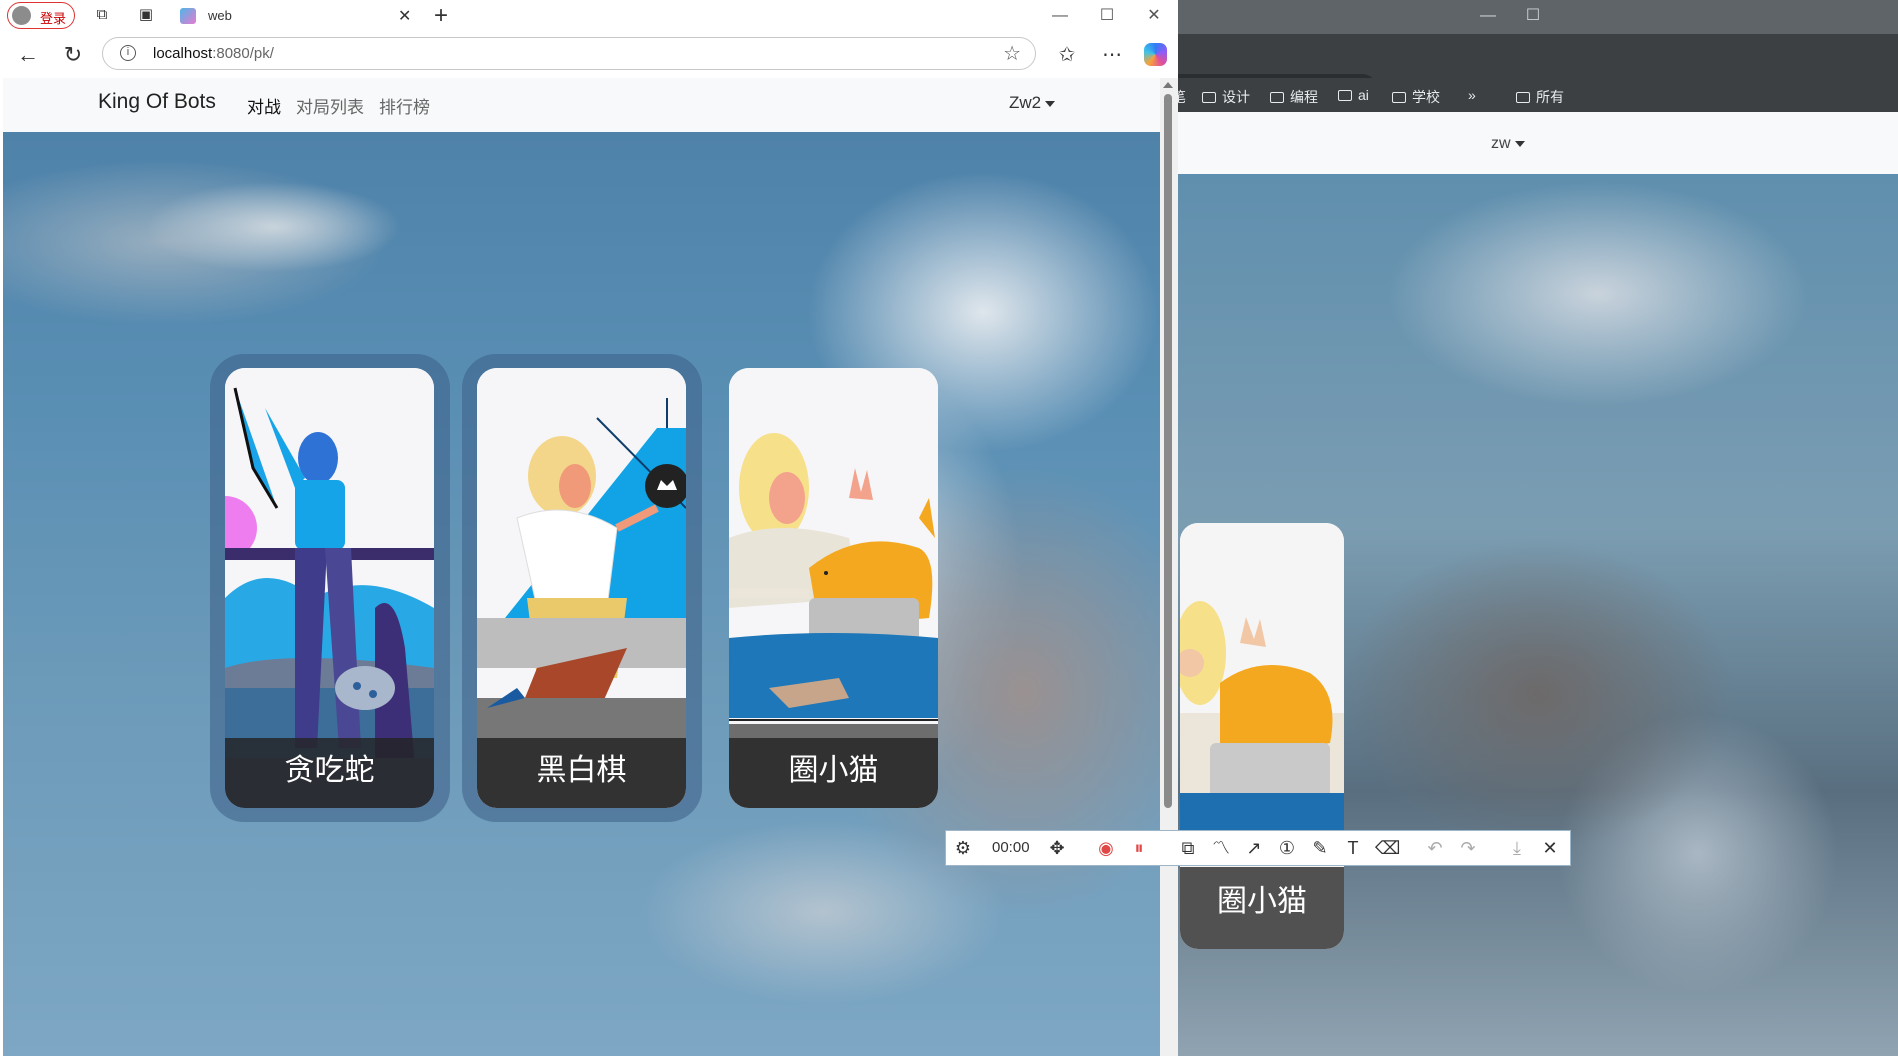 This screenshot has height=1056, width=1898. I want to click on brand-link: King Of Bots, so click(157, 102).